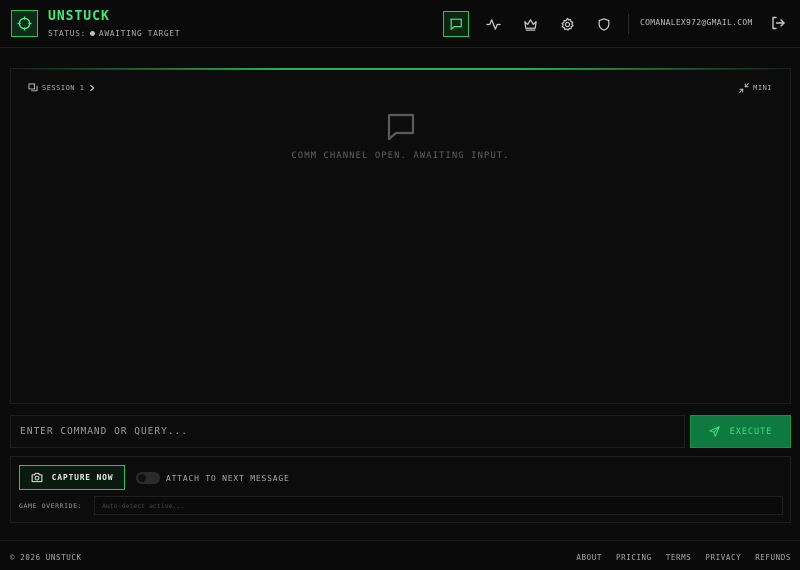  I want to click on nav-activity-button, so click(493, 24).